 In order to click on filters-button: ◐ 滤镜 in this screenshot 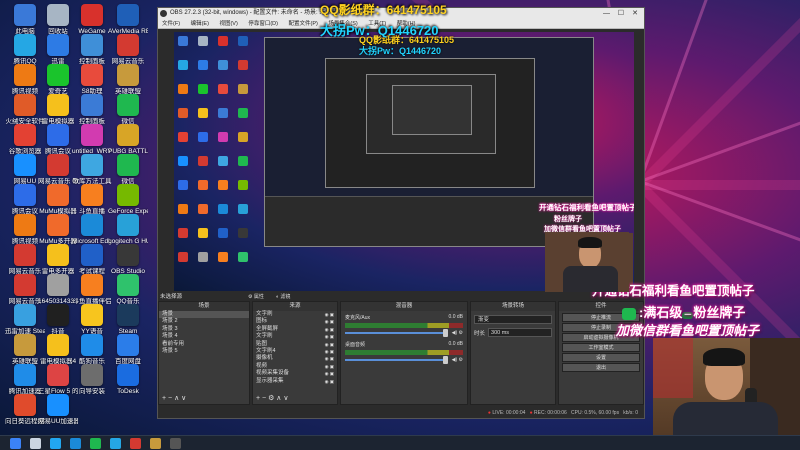, I will do `click(283, 297)`.